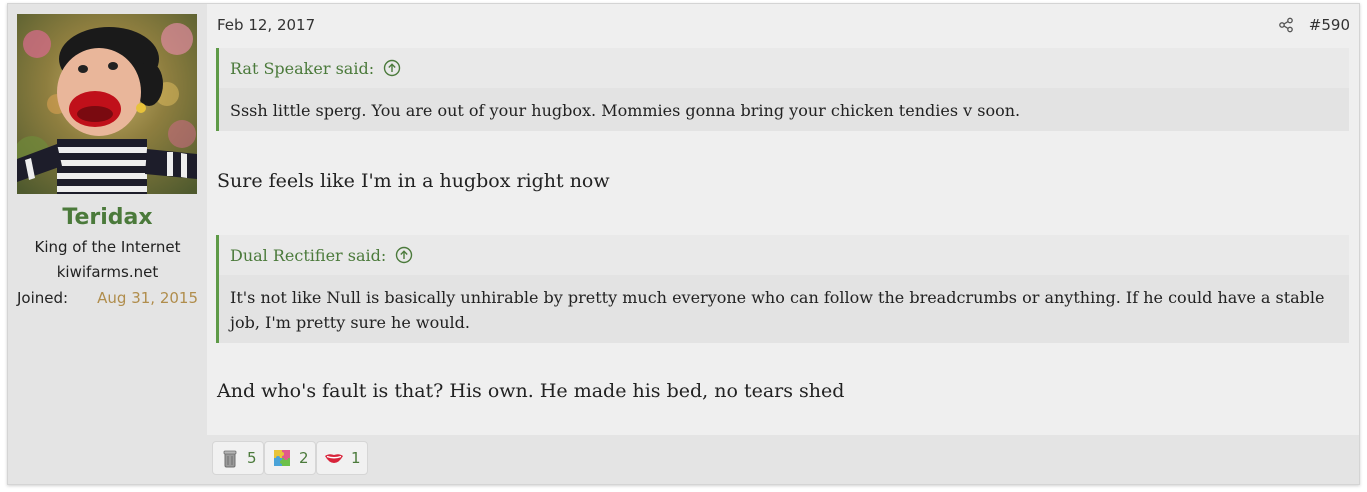 Image resolution: width=1367 pixels, height=492 pixels. I want to click on reaction-trash: 5, so click(238, 458).